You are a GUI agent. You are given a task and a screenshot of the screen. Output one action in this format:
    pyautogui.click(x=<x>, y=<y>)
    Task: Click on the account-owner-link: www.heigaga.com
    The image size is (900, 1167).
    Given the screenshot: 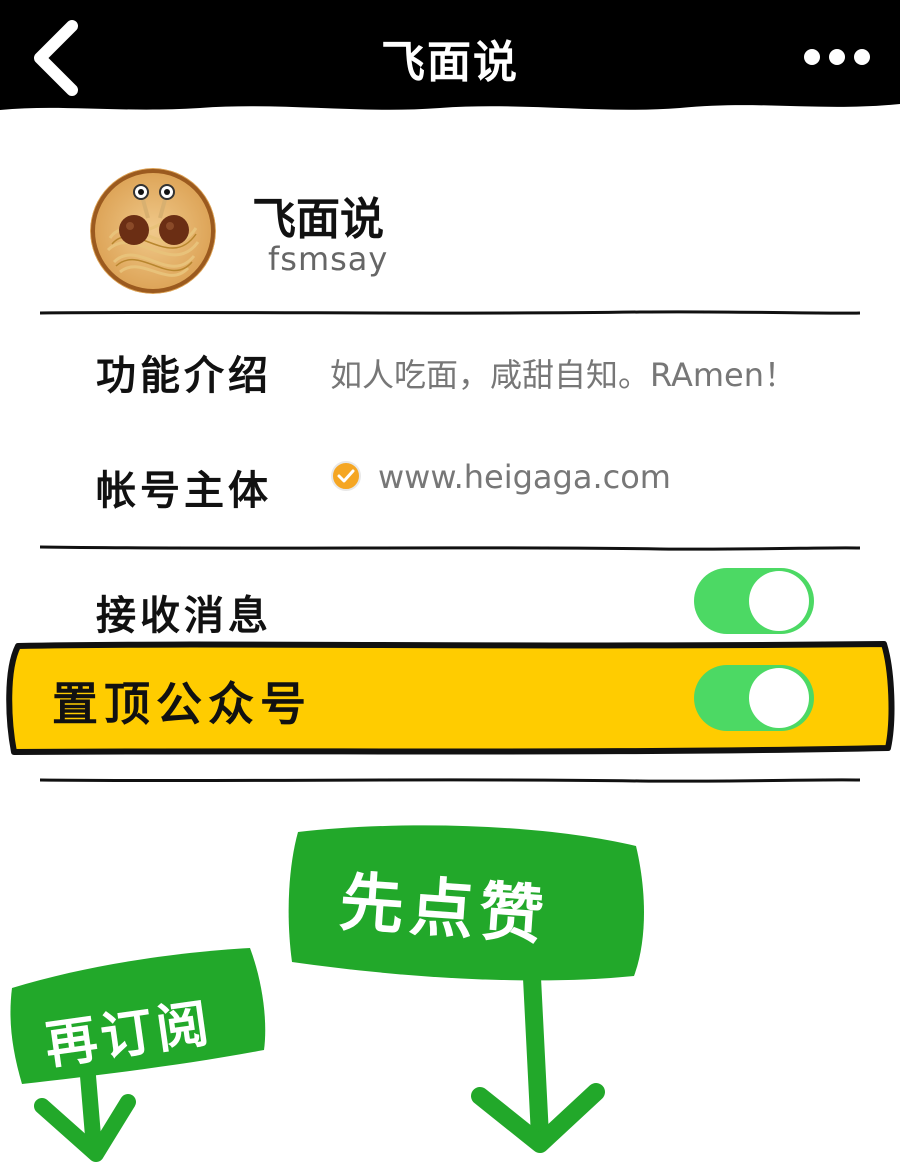 What is the action you would take?
    pyautogui.click(x=524, y=477)
    